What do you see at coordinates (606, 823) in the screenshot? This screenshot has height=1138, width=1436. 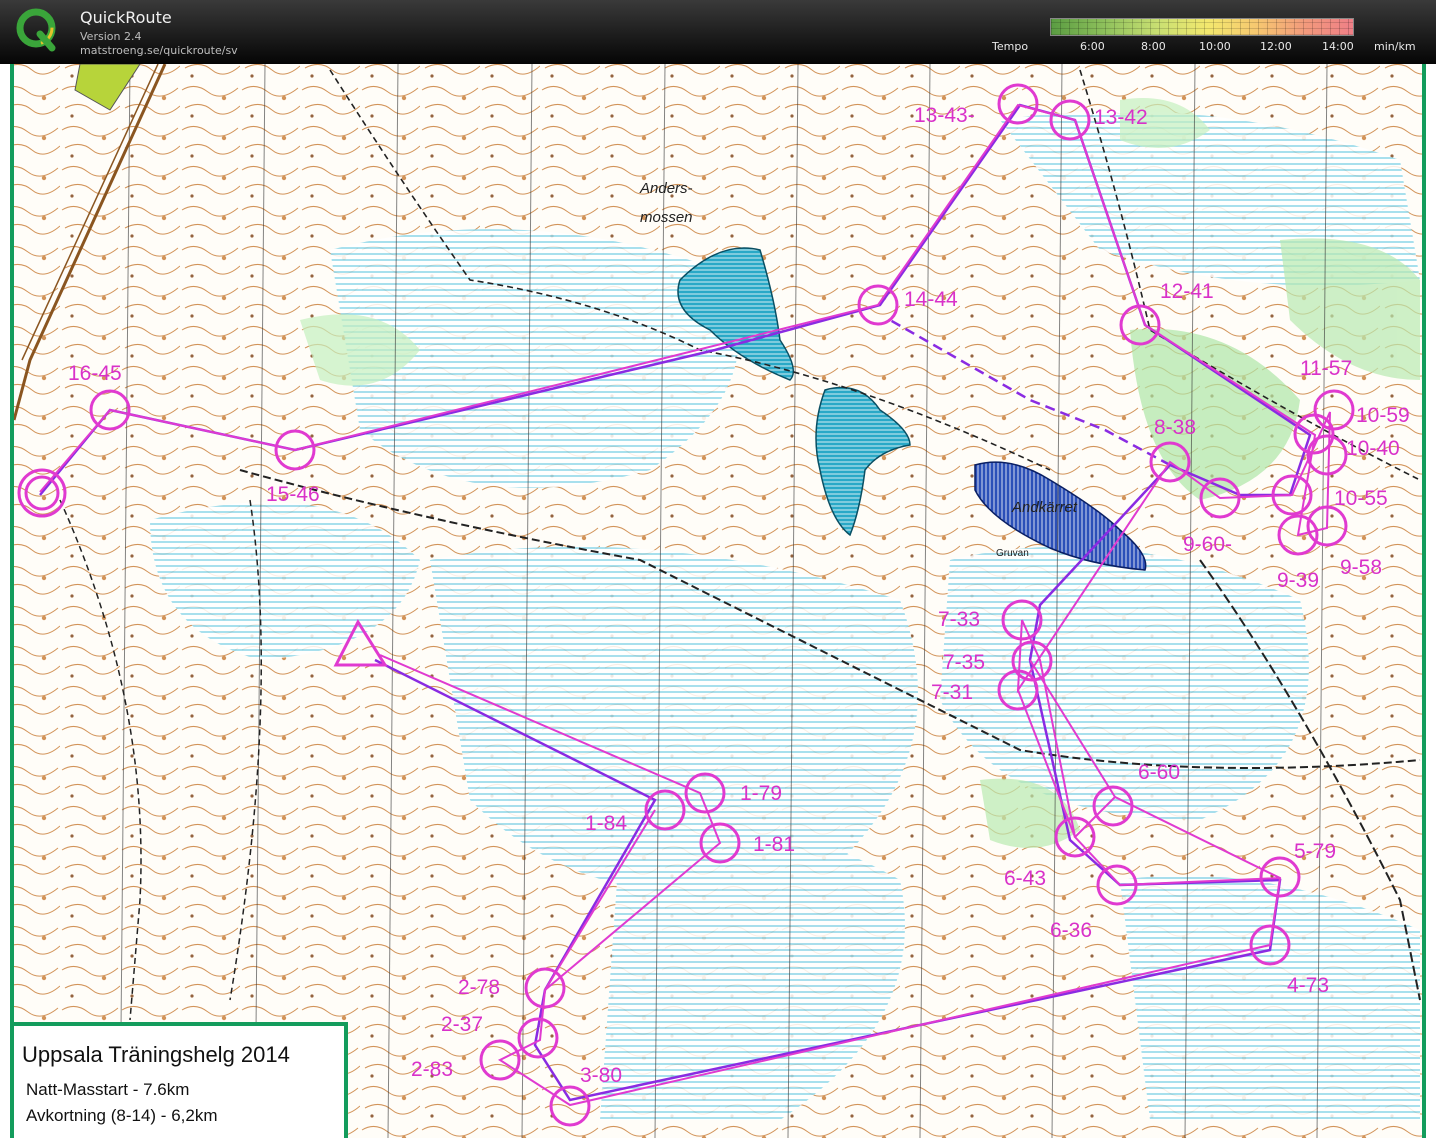 I see `label-1-84: 1-84` at bounding box center [606, 823].